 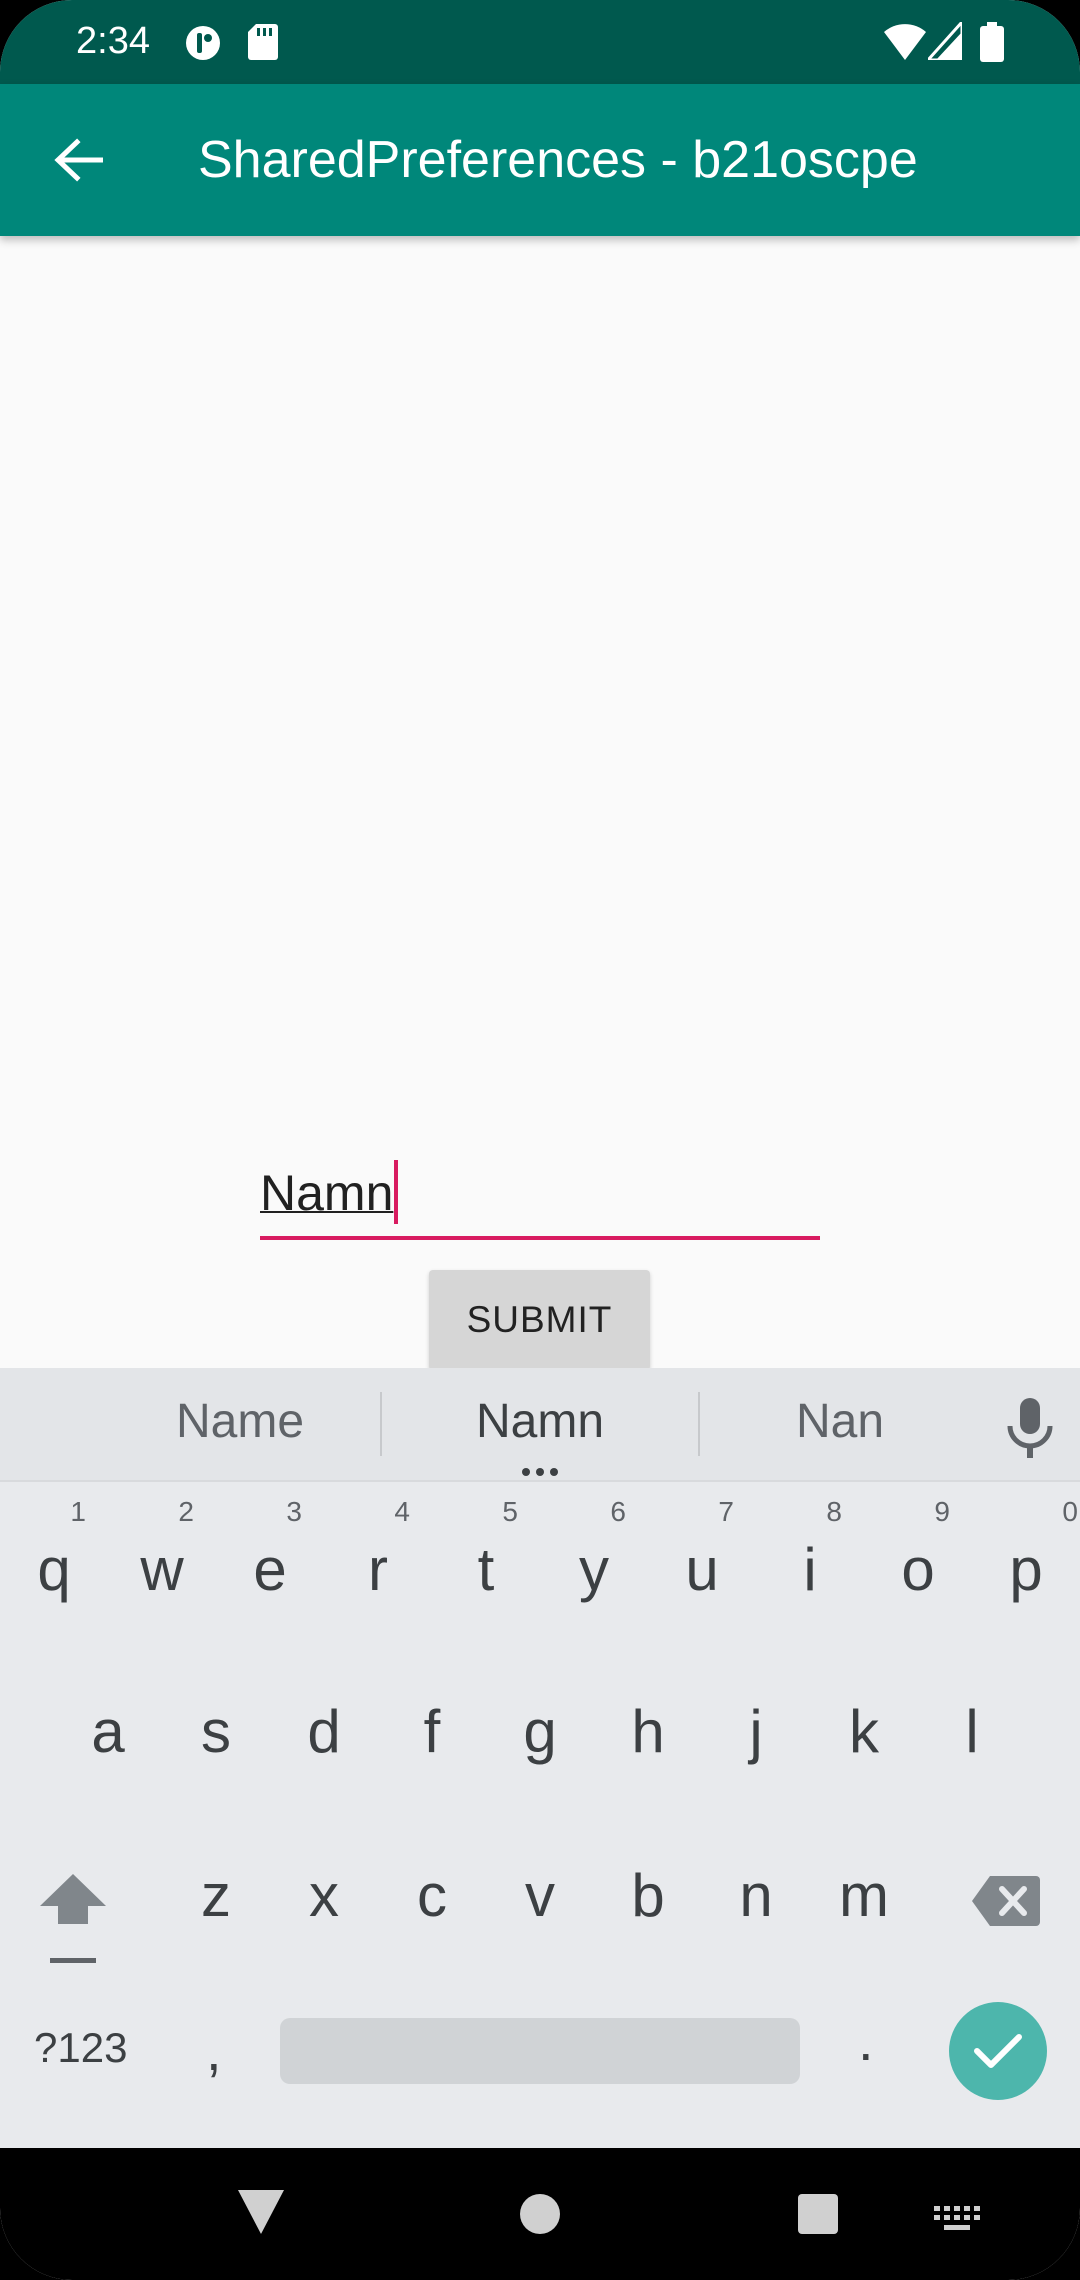 I want to click on key-label: p, so click(x=1026, y=1569).